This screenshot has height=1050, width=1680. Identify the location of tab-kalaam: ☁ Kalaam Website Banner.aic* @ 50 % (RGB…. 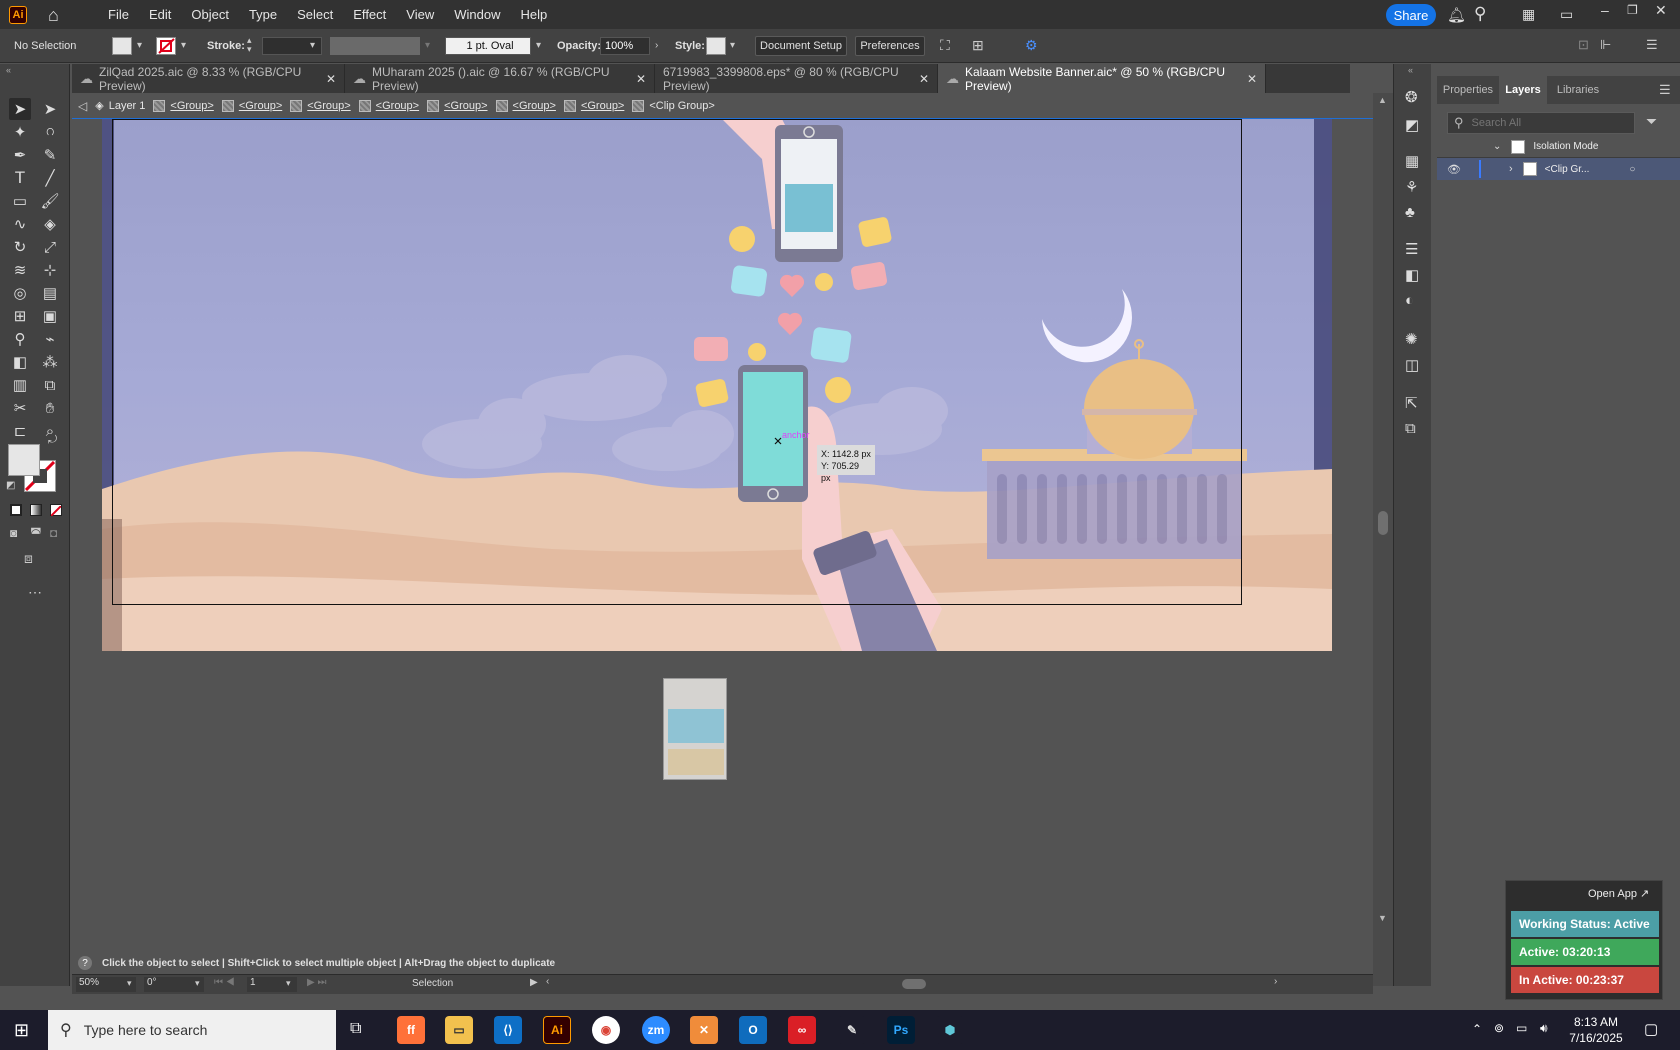
(1102, 78).